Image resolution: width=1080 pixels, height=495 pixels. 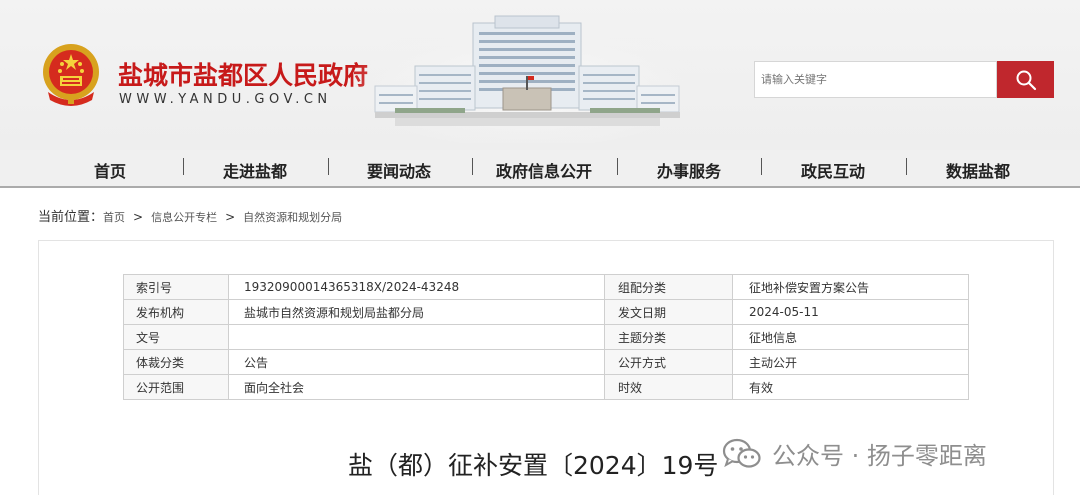 What do you see at coordinates (527, 79) in the screenshot?
I see `government-building-illustration` at bounding box center [527, 79].